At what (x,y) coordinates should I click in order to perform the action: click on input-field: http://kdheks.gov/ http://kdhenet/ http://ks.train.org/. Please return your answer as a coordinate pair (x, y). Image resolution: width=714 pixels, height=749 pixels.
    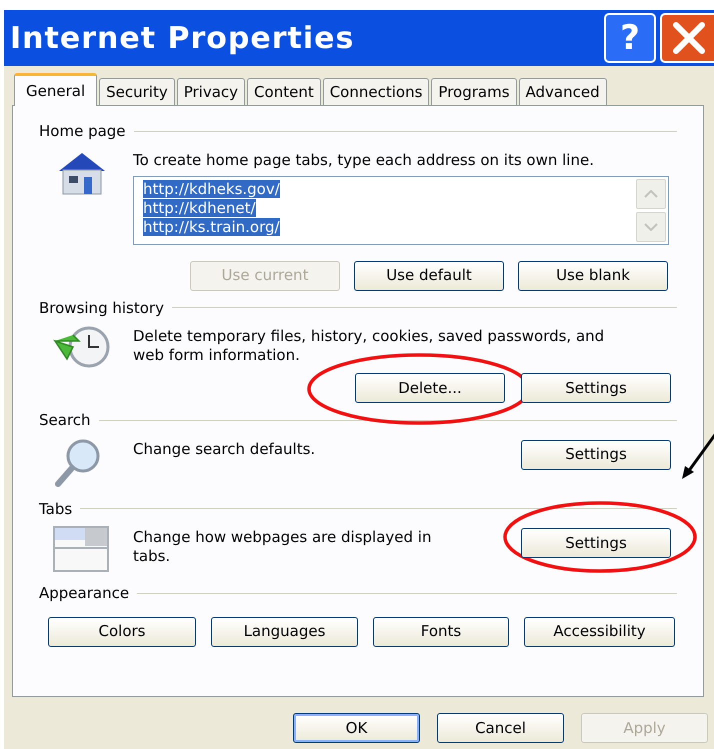
    Looking at the image, I should click on (401, 210).